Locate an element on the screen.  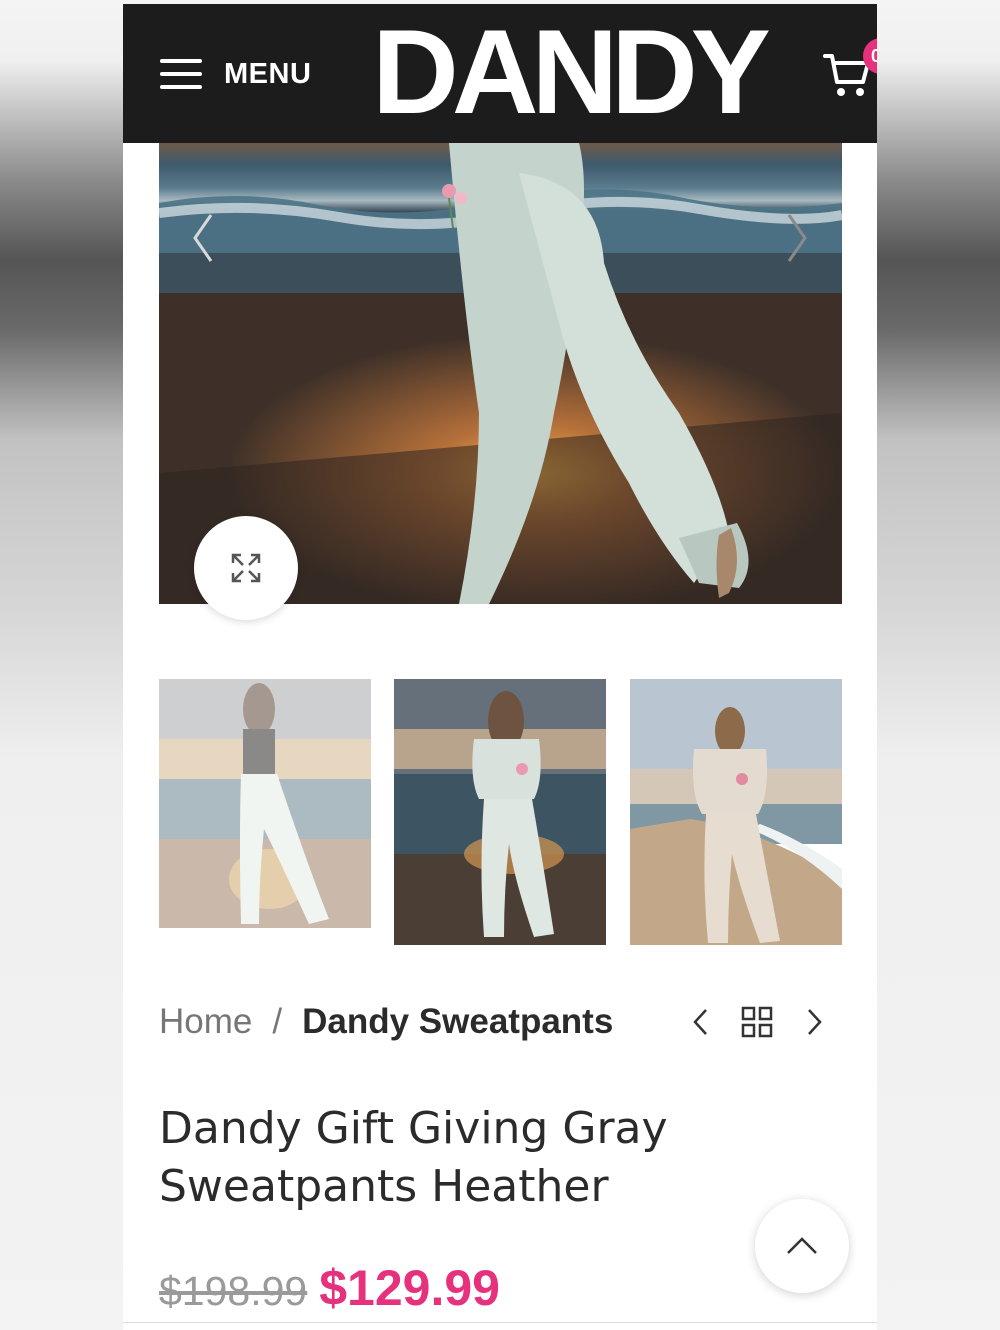
breadcrumb: Home / Dandy Sweatpants is located at coordinates (386, 1022).